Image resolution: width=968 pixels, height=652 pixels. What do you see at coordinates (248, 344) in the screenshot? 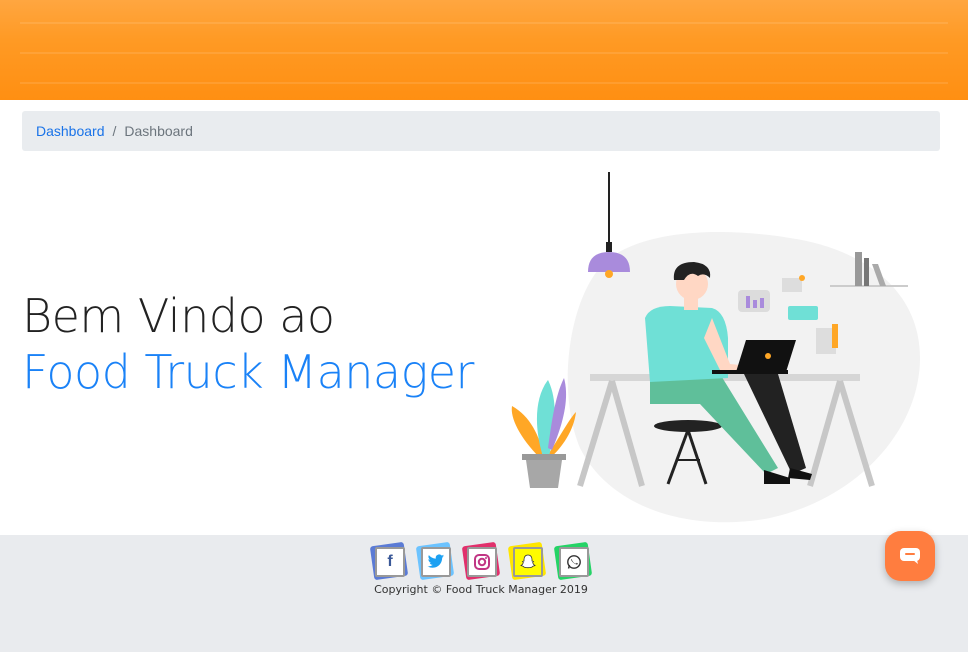
I see `welcome-heading: Bem Vindo ao Food Truck Manager` at bounding box center [248, 344].